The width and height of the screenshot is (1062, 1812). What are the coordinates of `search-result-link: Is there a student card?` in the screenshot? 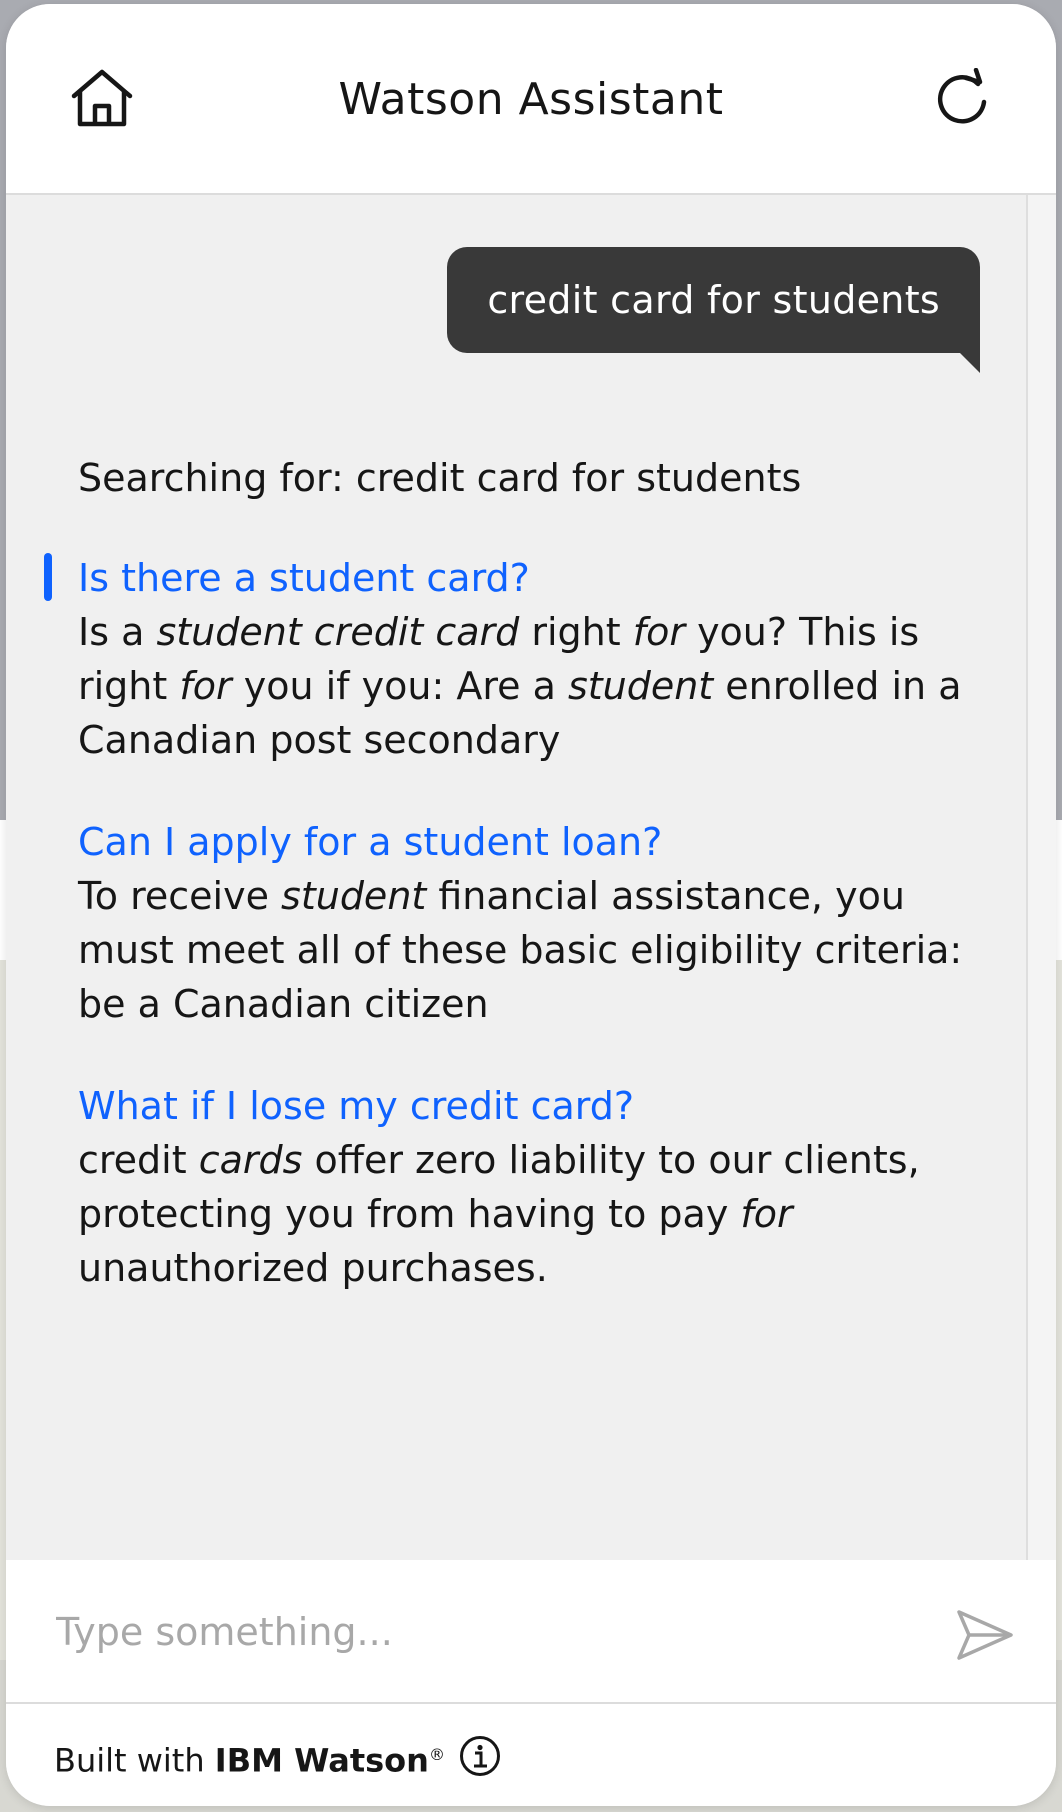 It's located at (528, 578).